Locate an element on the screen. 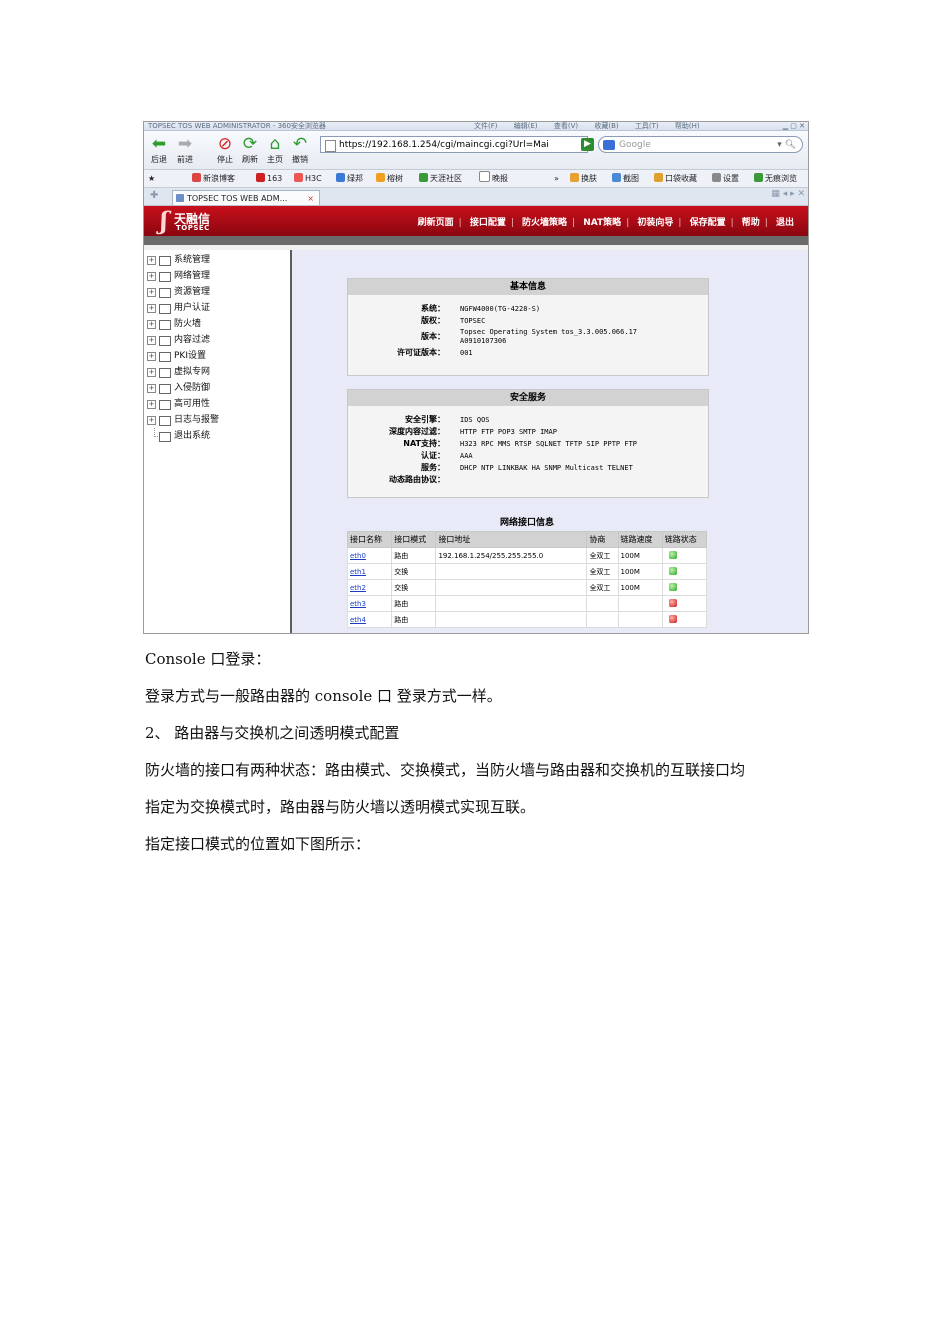  more-favorites: » is located at coordinates (556, 178).